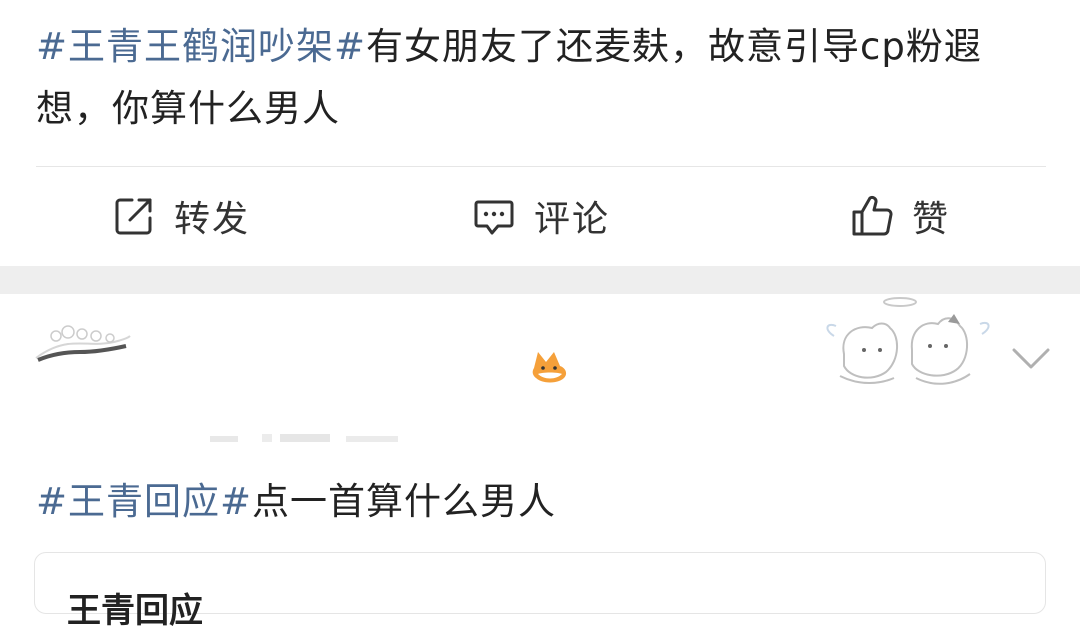 This screenshot has height=632, width=1080. Describe the element at coordinates (144, 501) in the screenshot. I see `post-2-hashtag: #王青回应#` at that location.